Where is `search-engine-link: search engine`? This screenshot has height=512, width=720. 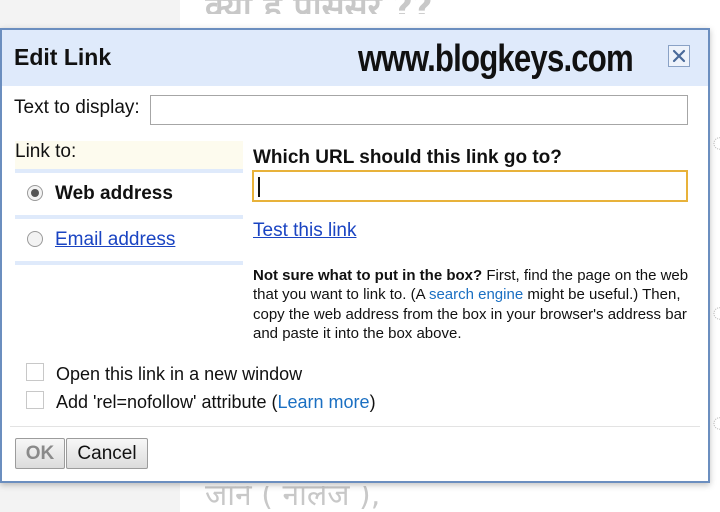
search-engine-link: search engine is located at coordinates (476, 294).